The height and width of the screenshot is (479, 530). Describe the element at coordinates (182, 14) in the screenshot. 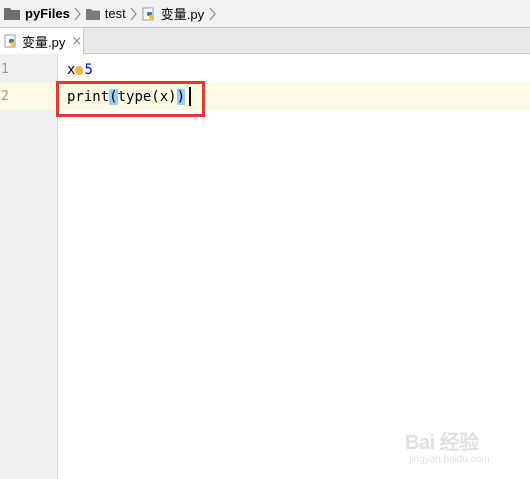

I see `breadcrumb-file-label: 变量.py` at that location.